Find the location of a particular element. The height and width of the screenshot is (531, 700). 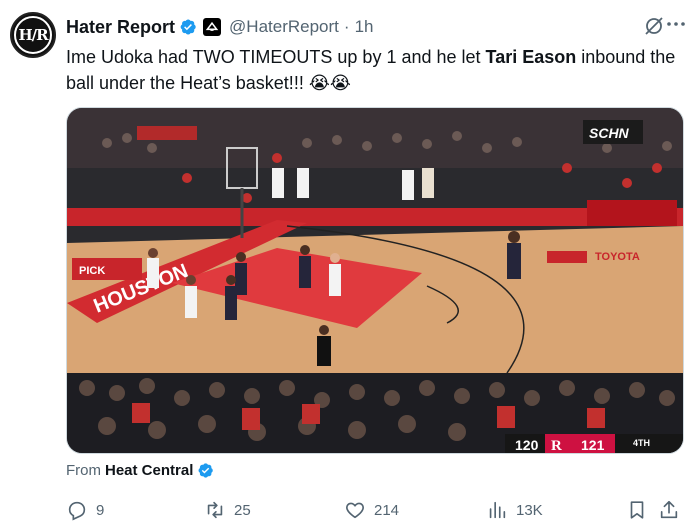

away-score: 120 is located at coordinates (527, 445).